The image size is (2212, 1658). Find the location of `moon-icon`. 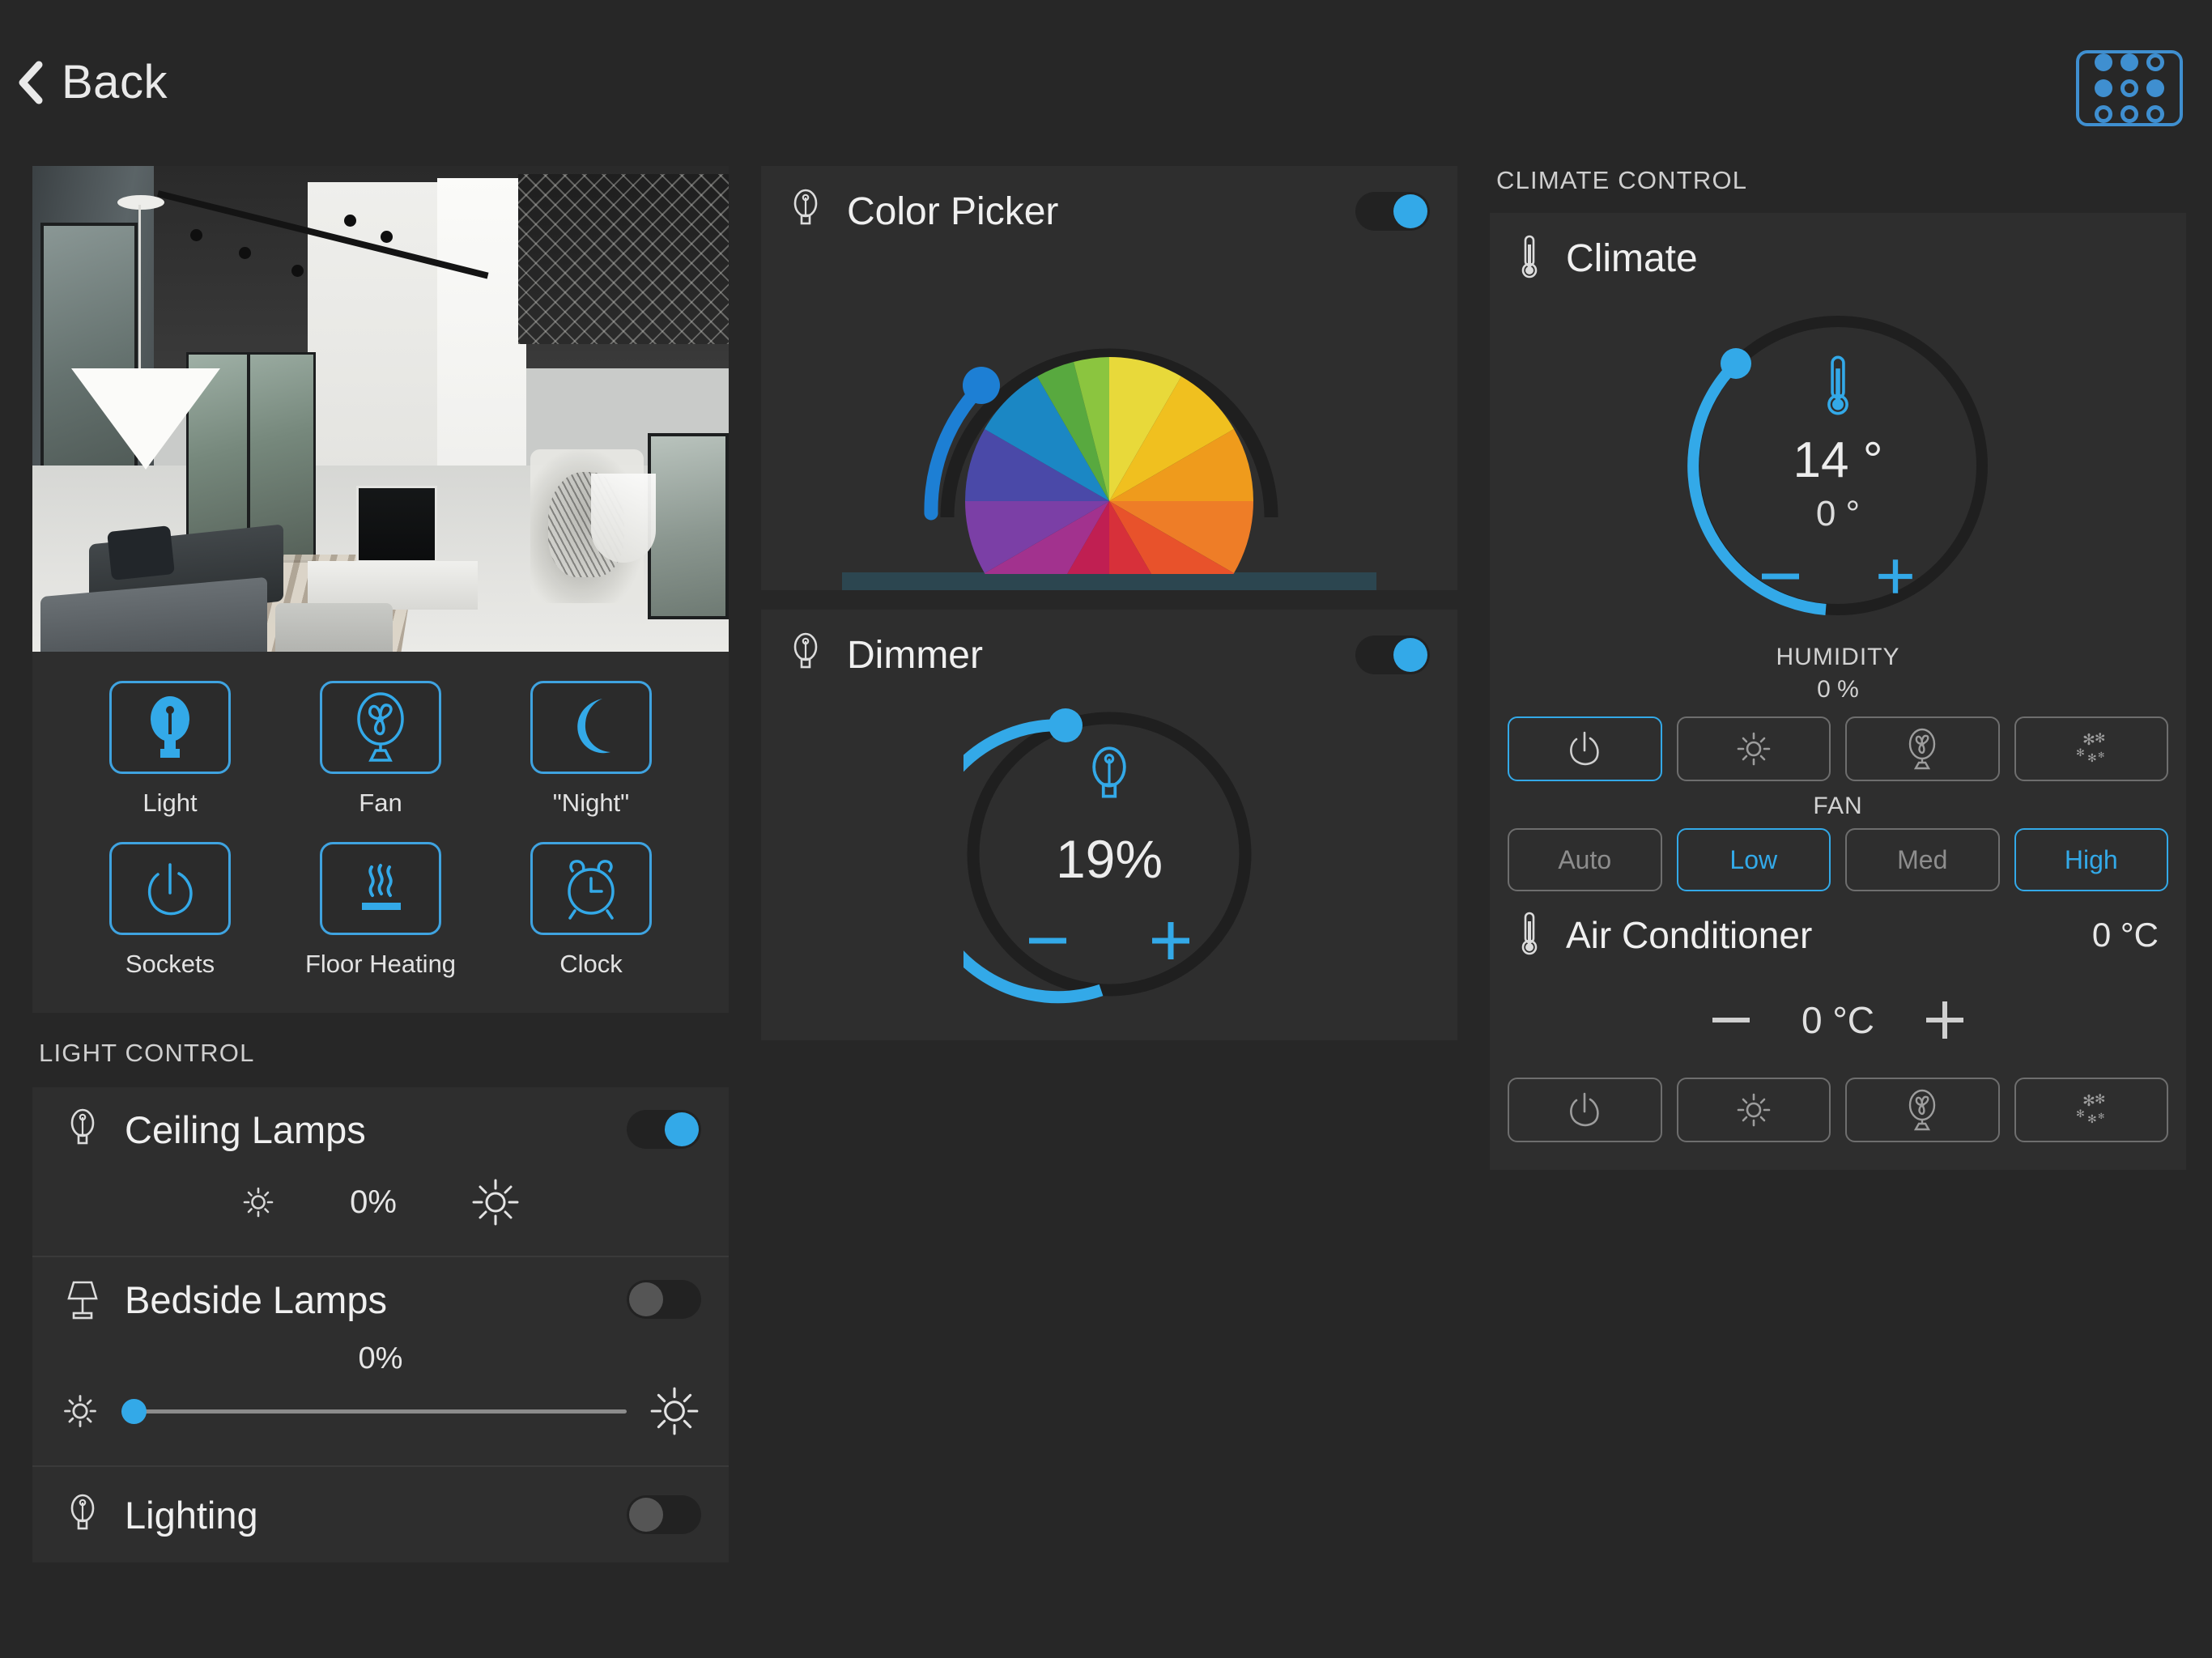

moon-icon is located at coordinates (594, 725).